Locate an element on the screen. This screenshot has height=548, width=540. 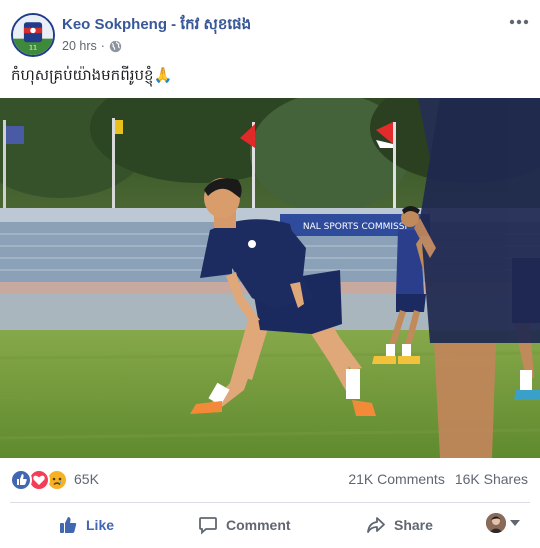
engagement-counts: 21K Comments 16K Shares is located at coordinates (438, 479).